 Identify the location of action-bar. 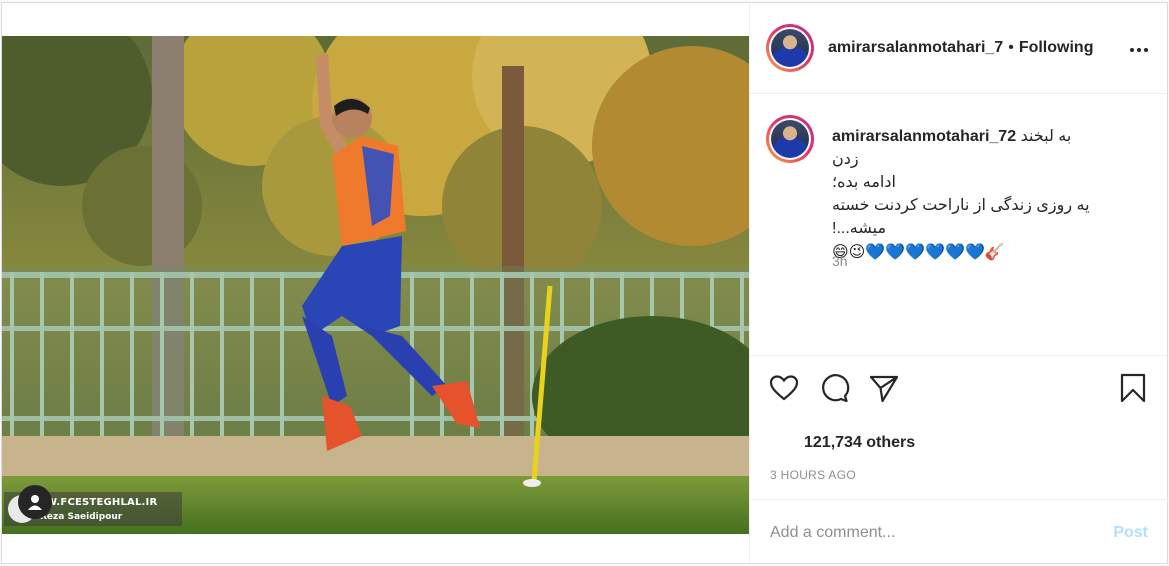
(958, 389).